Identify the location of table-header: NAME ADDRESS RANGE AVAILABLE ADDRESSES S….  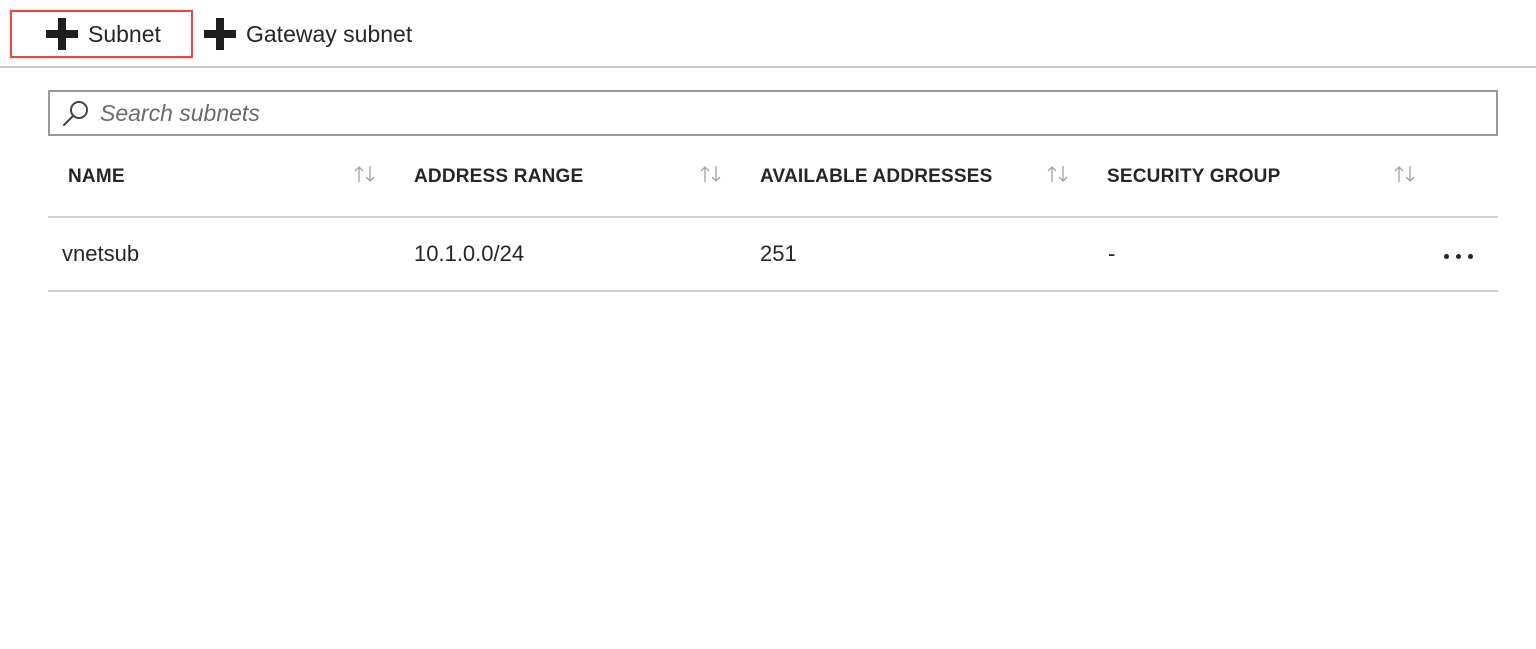
(773, 178).